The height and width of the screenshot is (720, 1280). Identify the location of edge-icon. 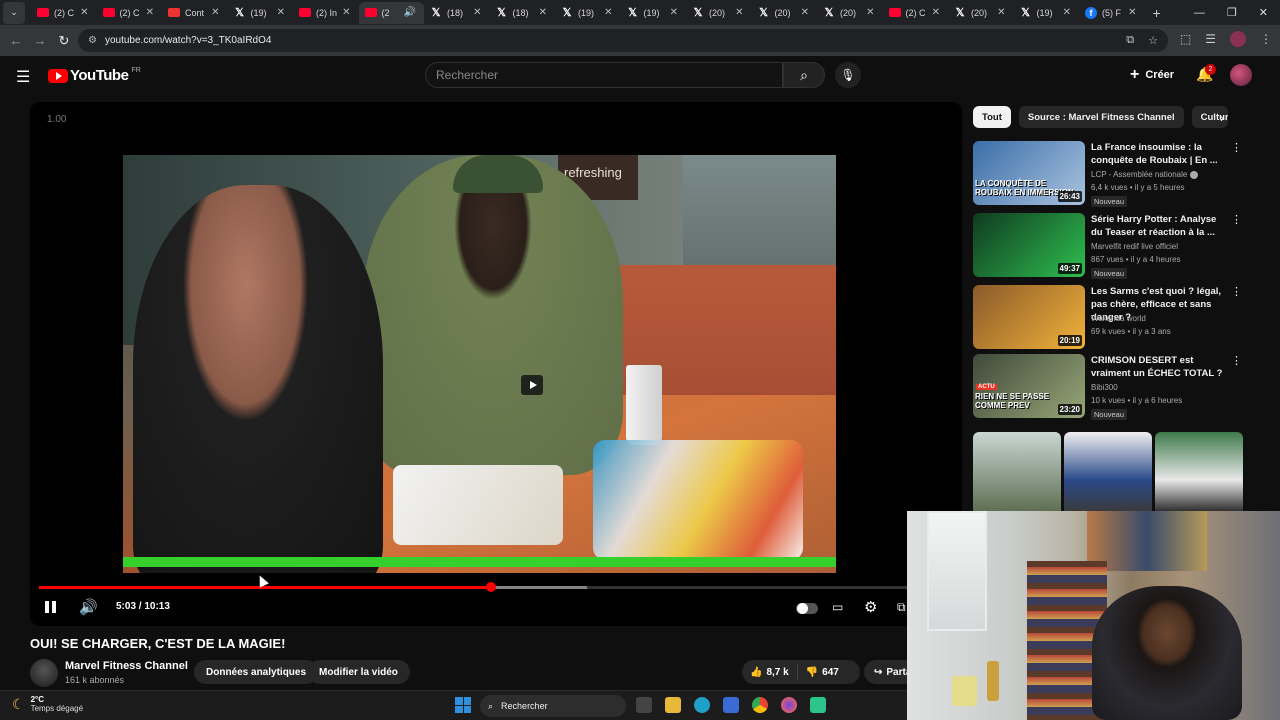
(702, 705).